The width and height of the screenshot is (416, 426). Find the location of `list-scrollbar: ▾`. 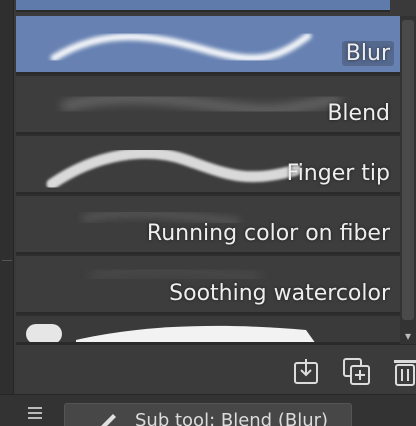

list-scrollbar: ▾ is located at coordinates (408, 180).